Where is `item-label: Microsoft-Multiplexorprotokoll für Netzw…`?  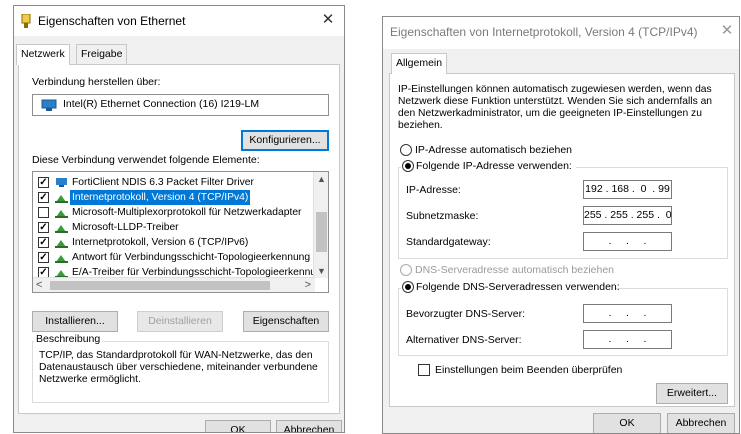
item-label: Microsoft-Multiplexorprotokoll für Netzw… is located at coordinates (187, 212).